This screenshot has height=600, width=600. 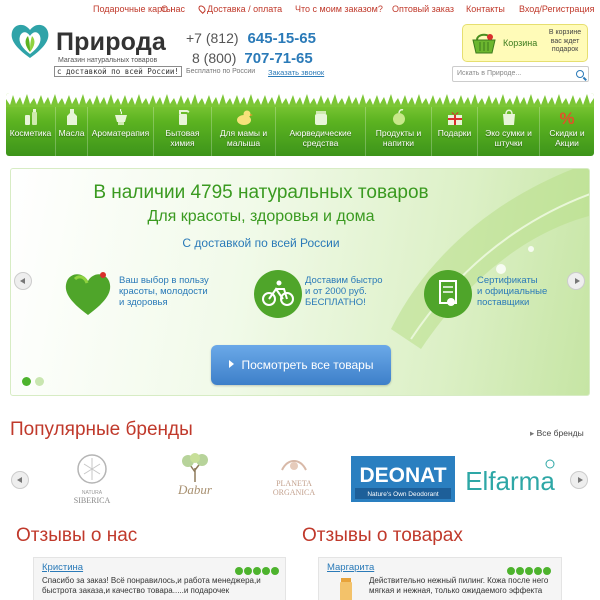 I want to click on category-sales: % Скидки и Акции, so click(x=567, y=131).